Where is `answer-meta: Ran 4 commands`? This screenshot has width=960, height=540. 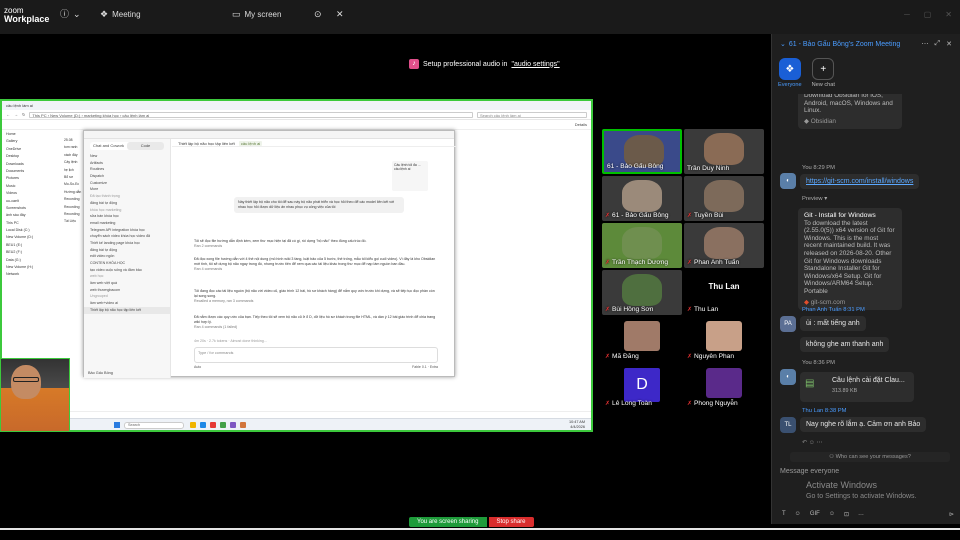 answer-meta: Ran 4 commands is located at coordinates (316, 269).